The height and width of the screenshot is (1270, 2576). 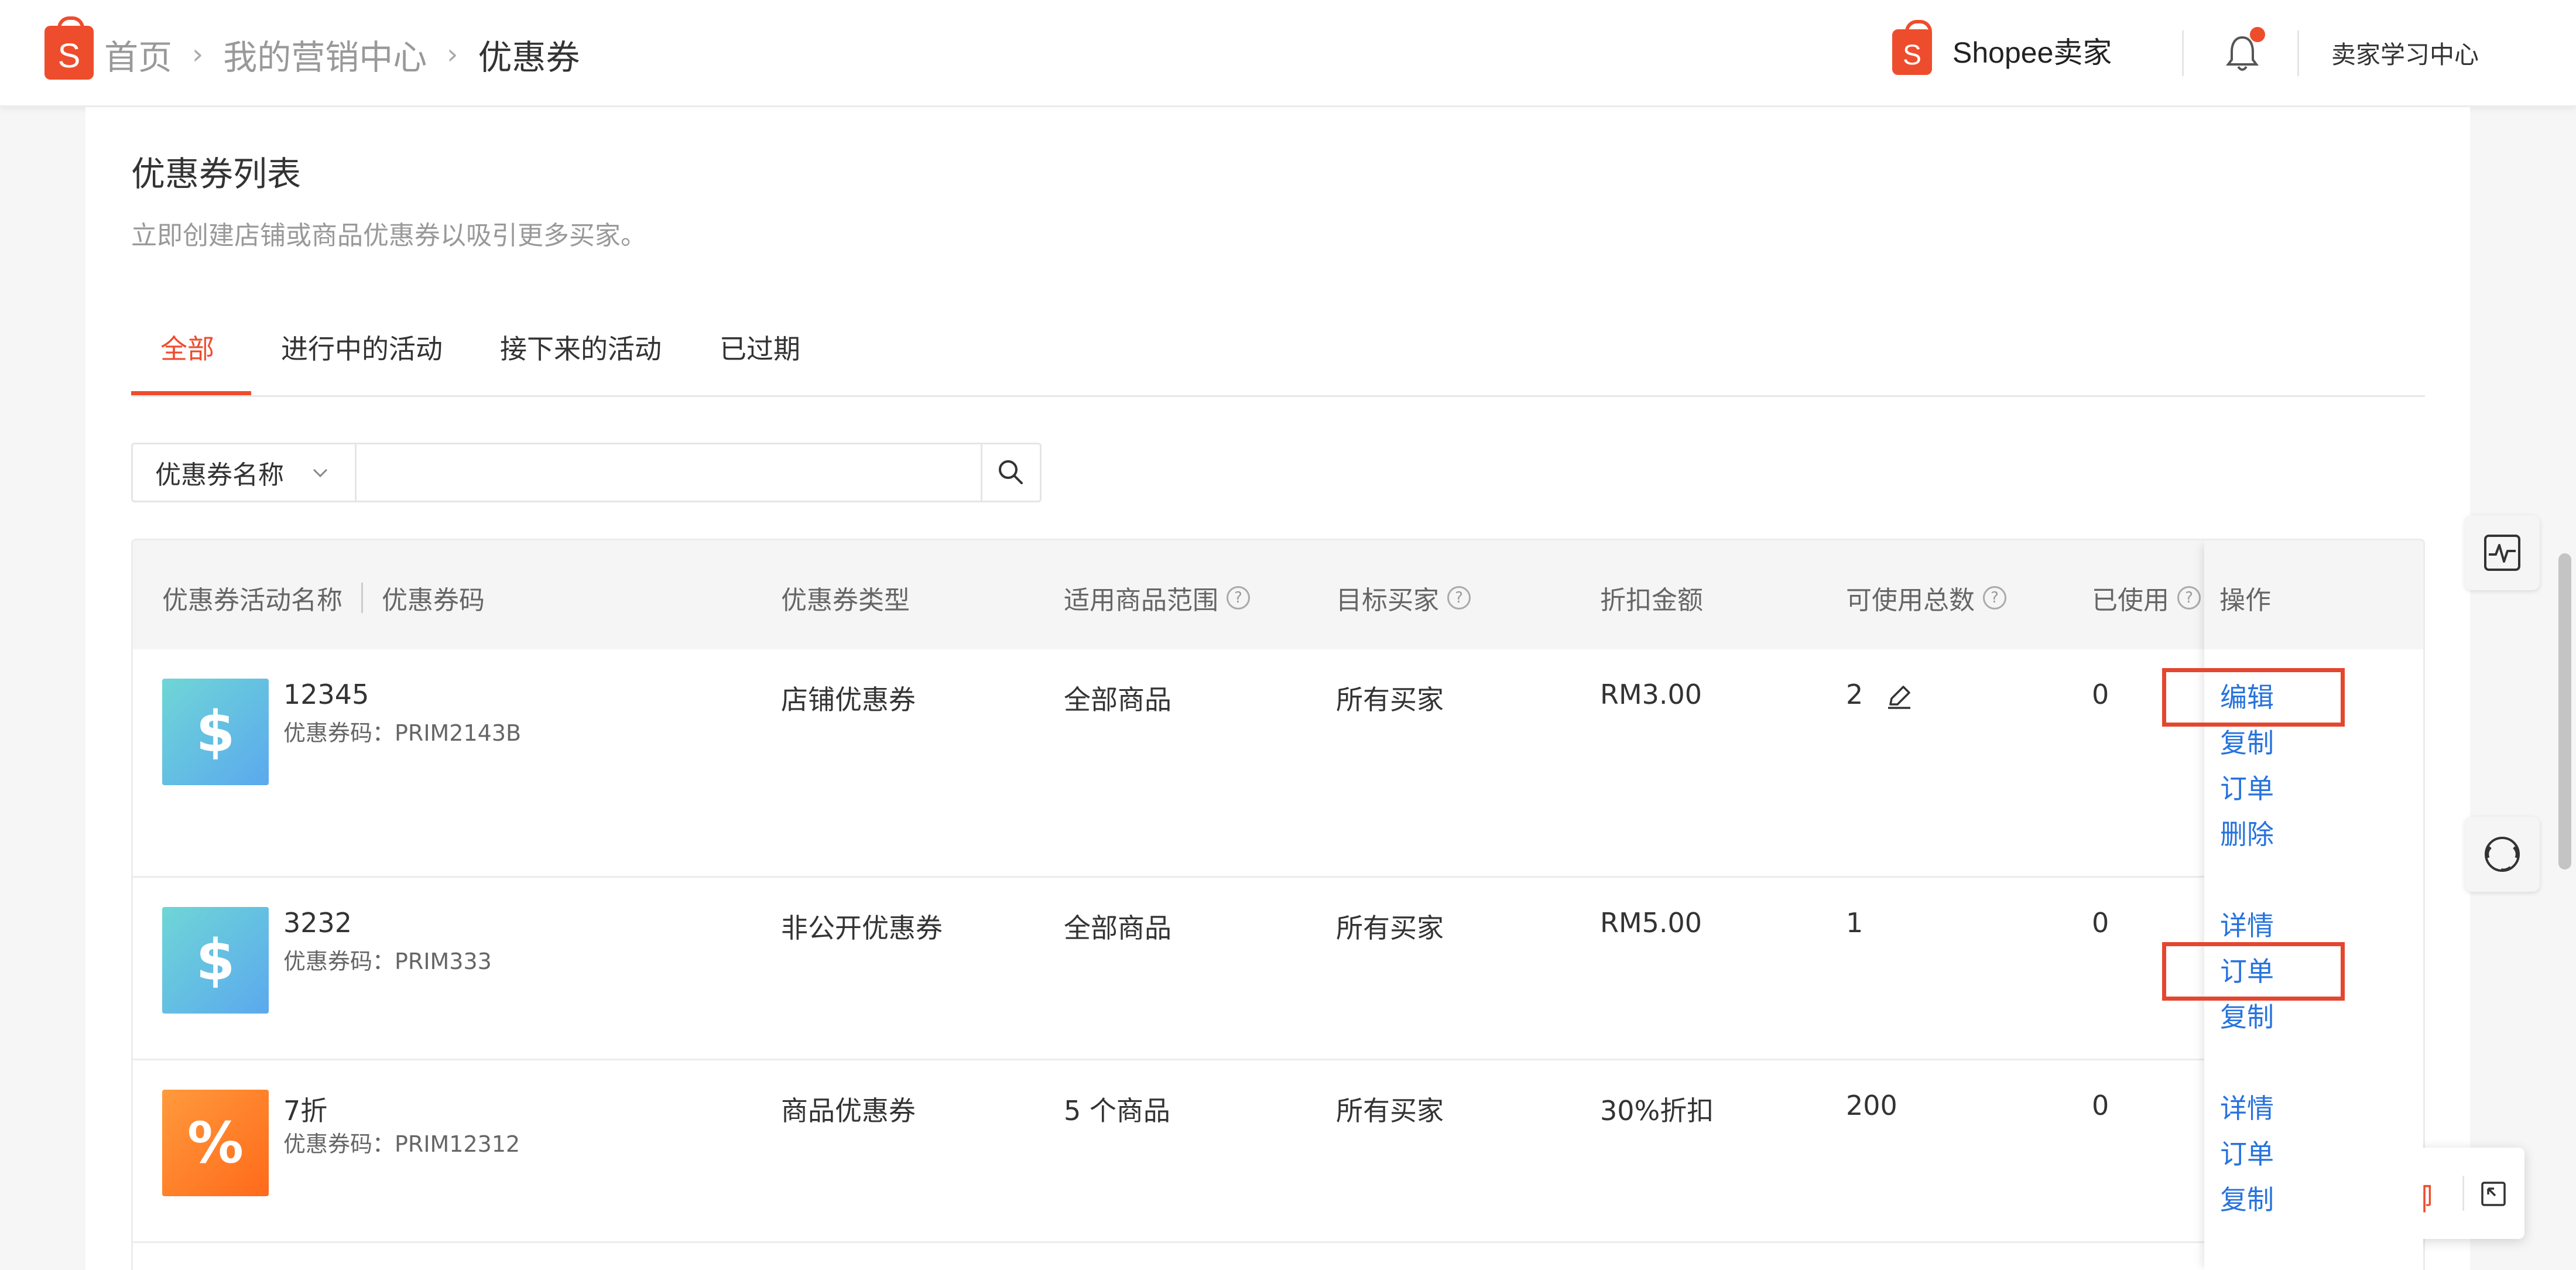 What do you see at coordinates (760, 349) in the screenshot?
I see `tab-label: 已过期` at bounding box center [760, 349].